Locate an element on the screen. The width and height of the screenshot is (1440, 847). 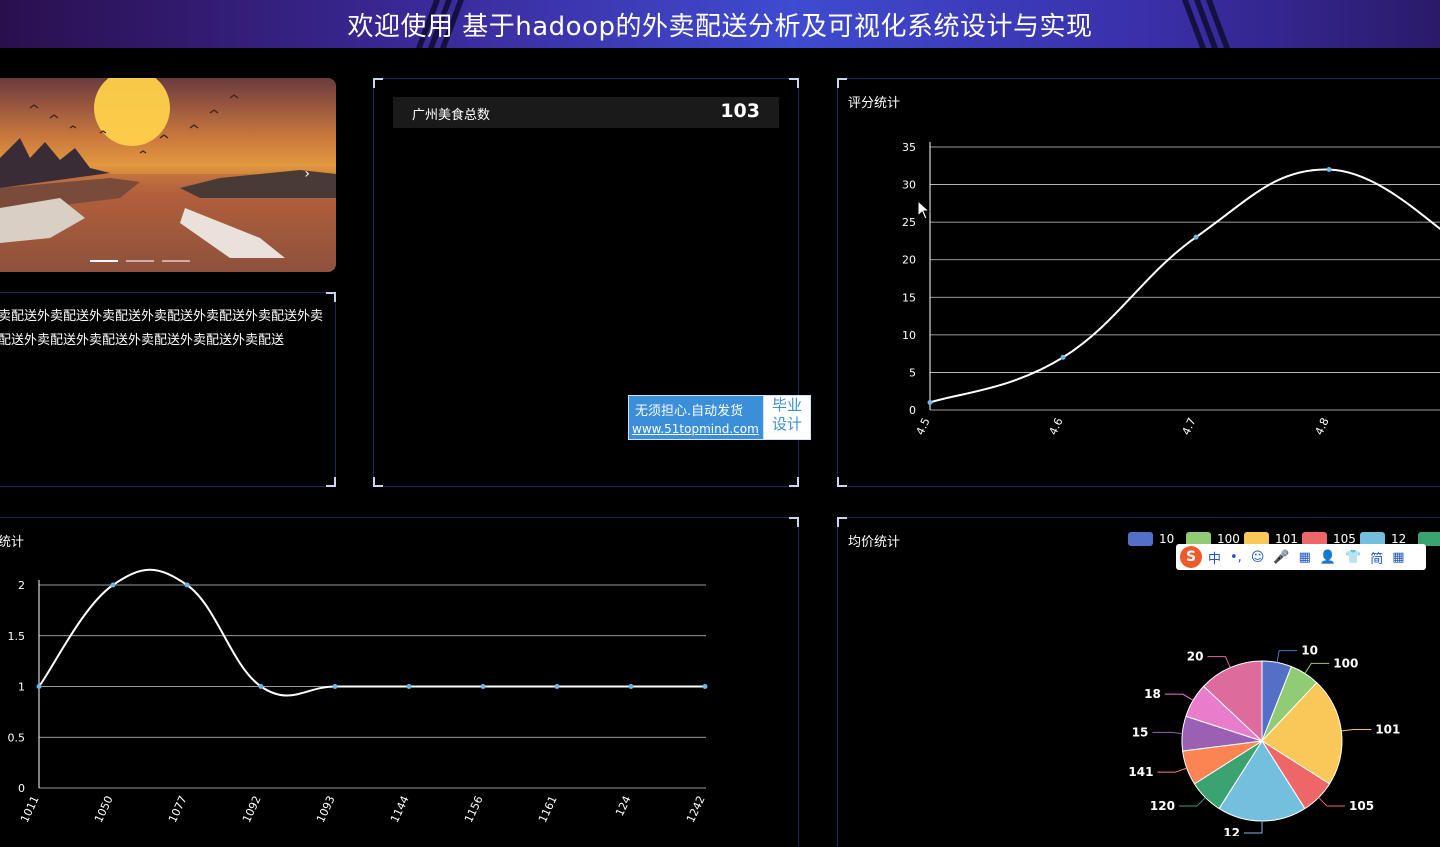
y-tick-label: 2 is located at coordinates (21, 585).